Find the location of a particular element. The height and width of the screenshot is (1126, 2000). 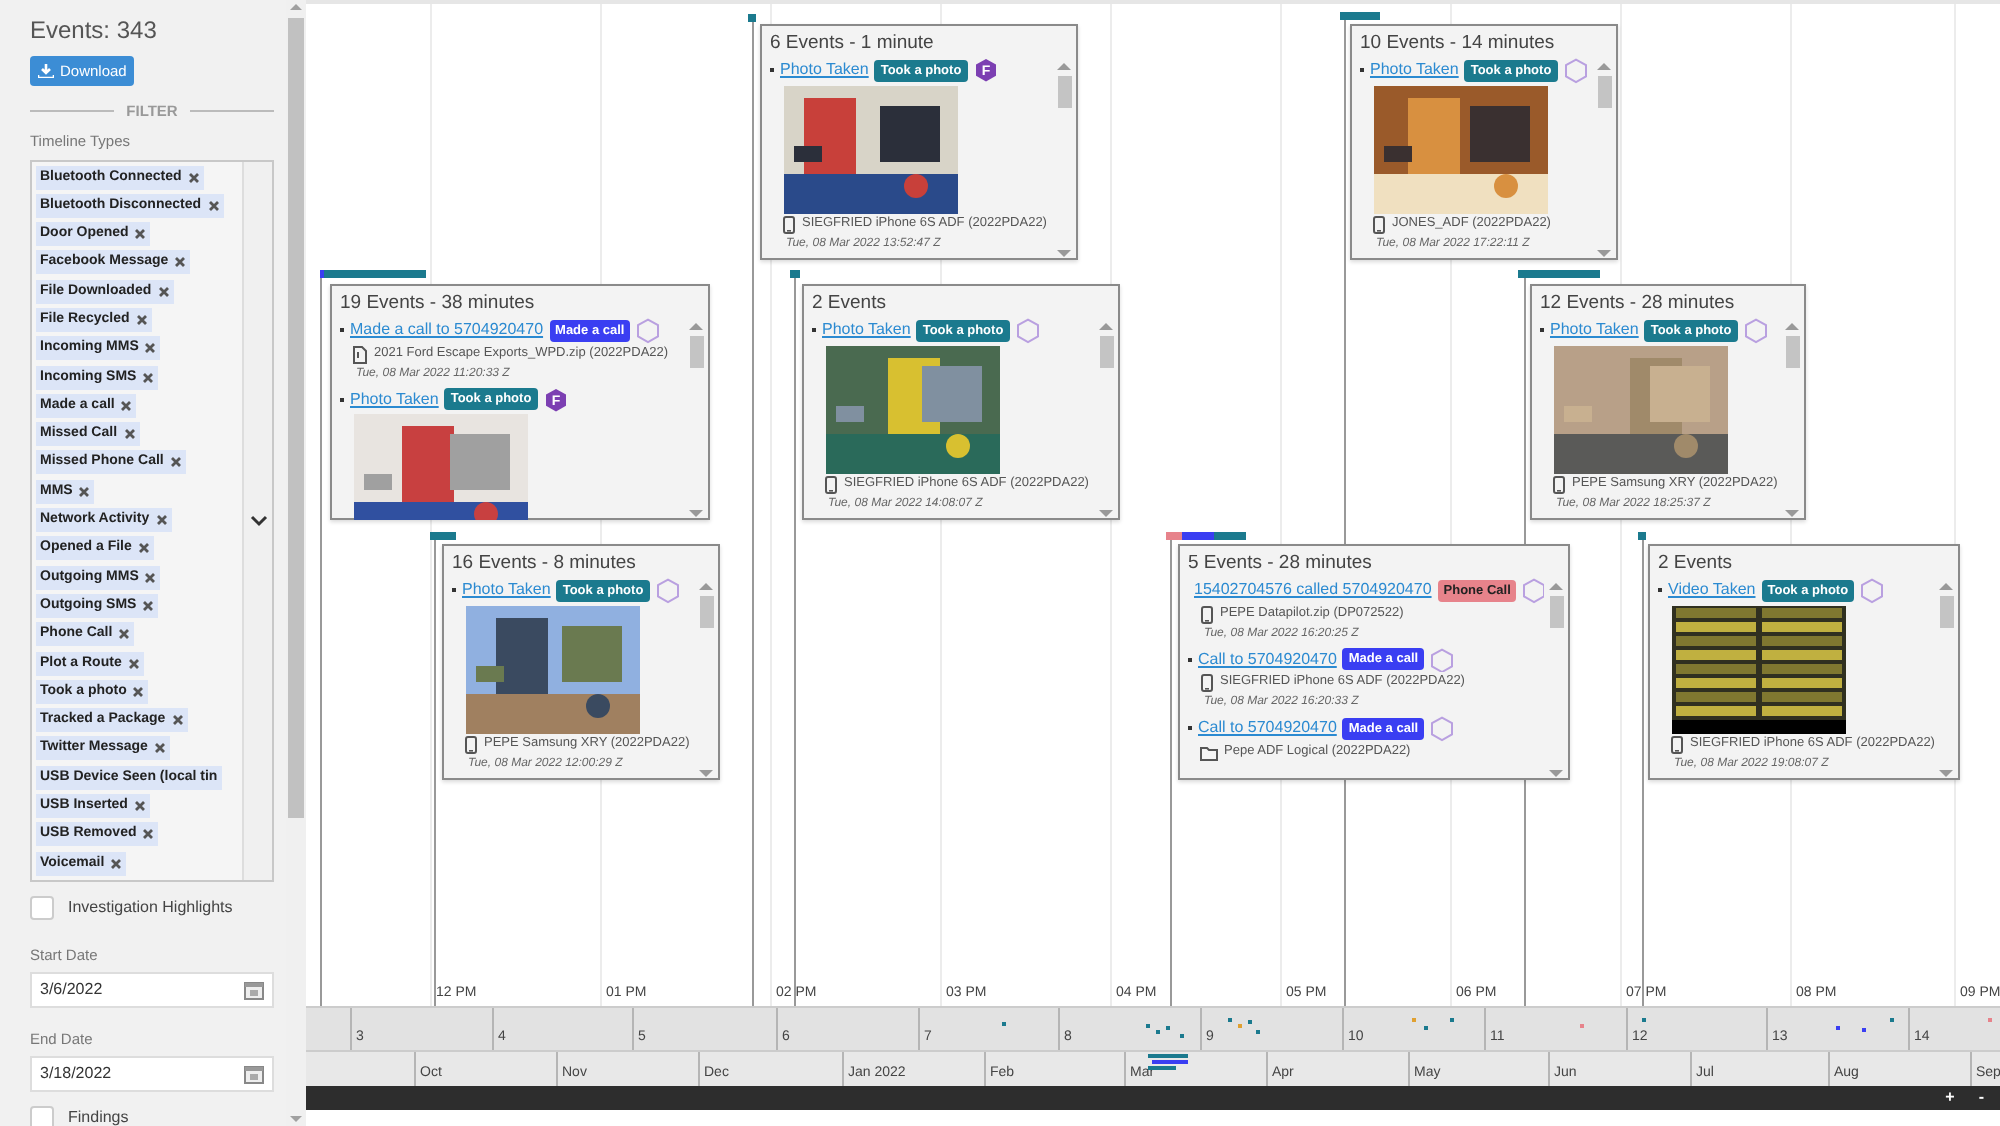

zoom-out-button: - is located at coordinates (1981, 1098).